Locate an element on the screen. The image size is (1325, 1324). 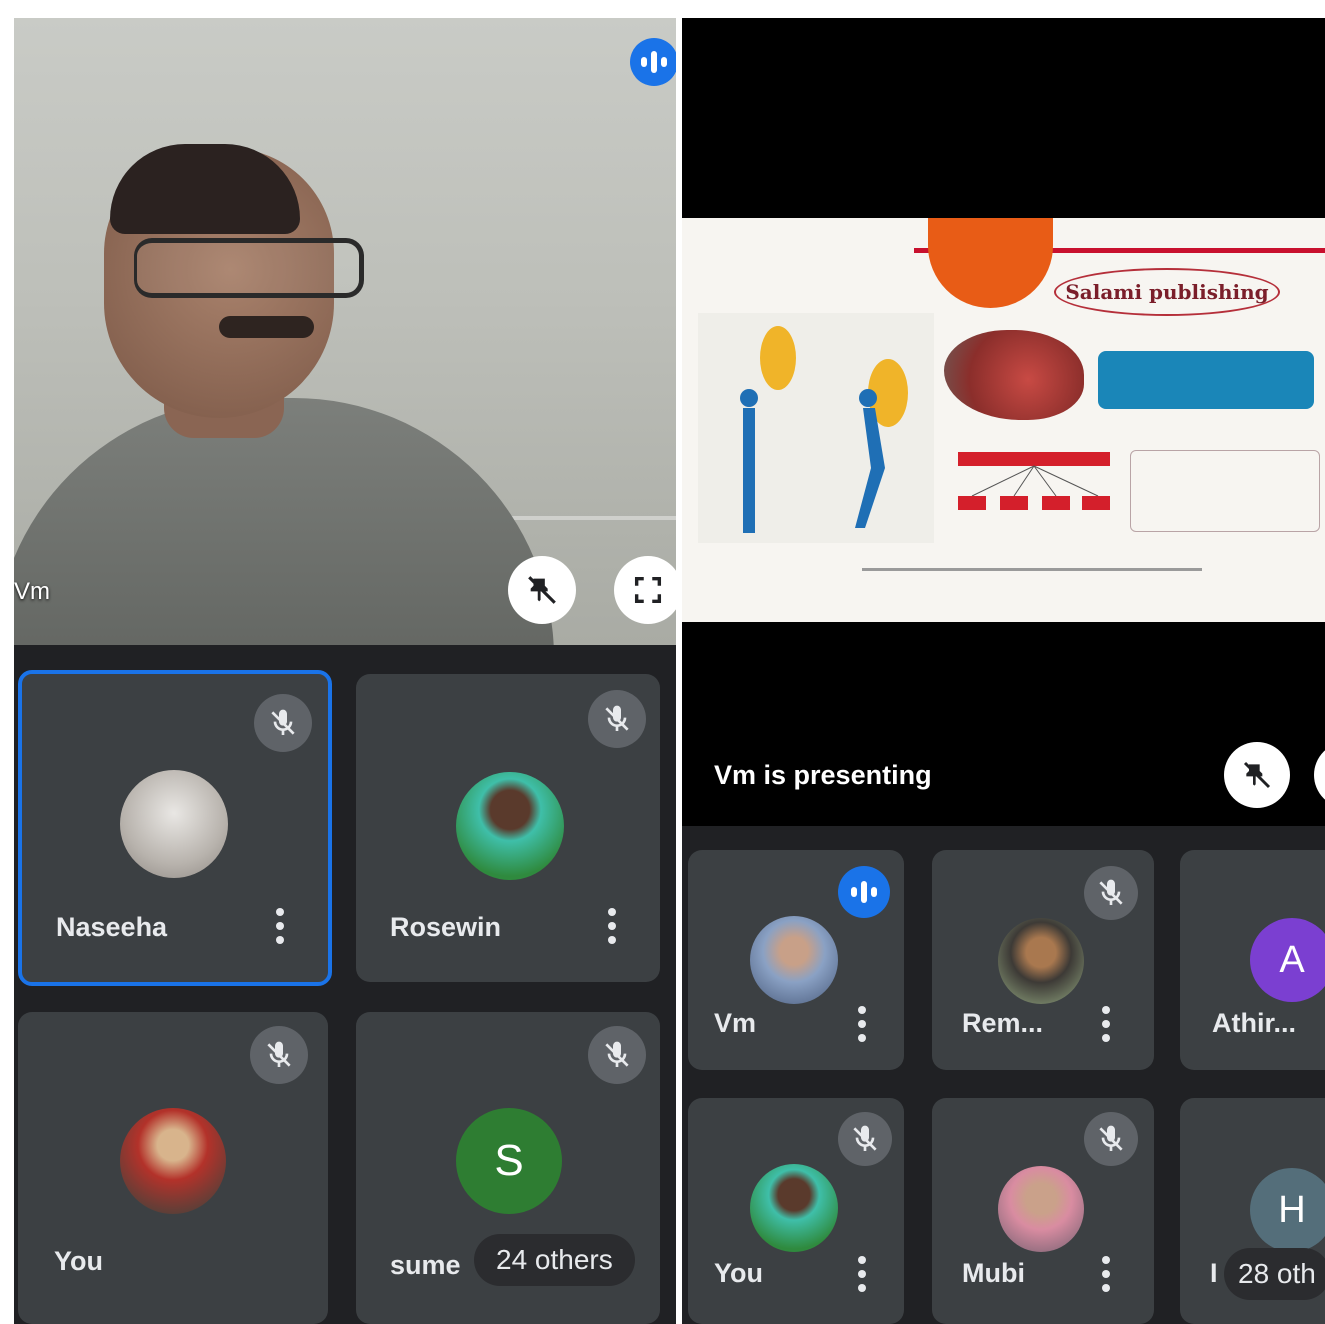
others-count-chip: 28 oth is located at coordinates (1274, 1274).